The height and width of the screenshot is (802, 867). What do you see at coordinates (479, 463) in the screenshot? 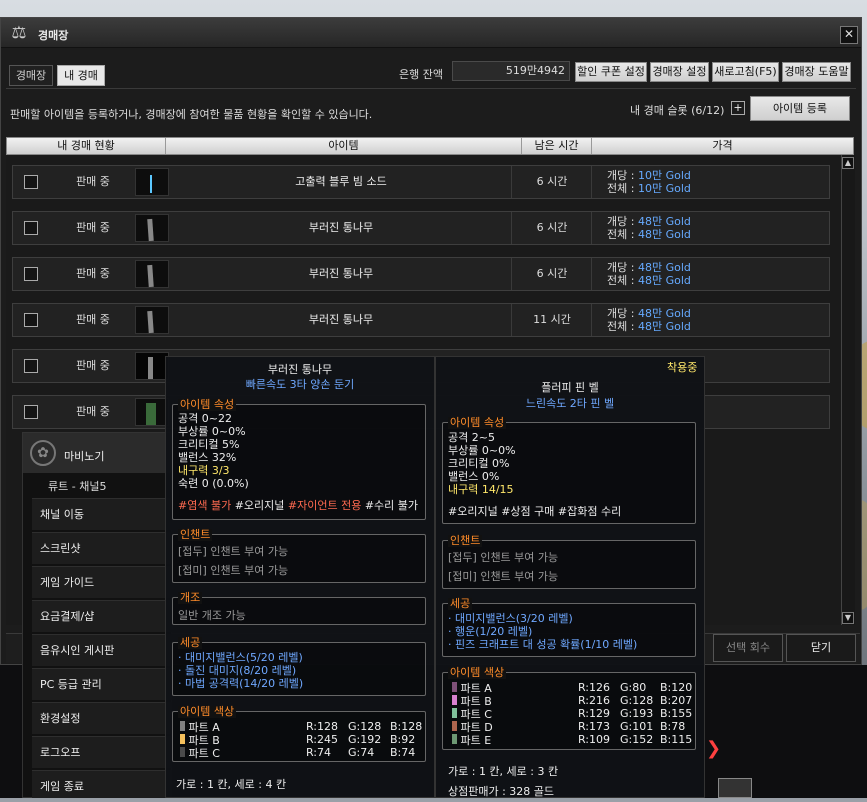
I see `attr-line: 크리티컬 0%` at bounding box center [479, 463].